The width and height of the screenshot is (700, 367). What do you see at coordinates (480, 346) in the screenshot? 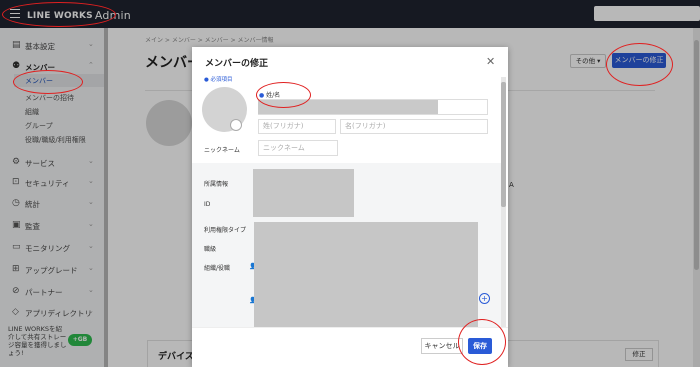
I see `save-button: 保存` at bounding box center [480, 346].